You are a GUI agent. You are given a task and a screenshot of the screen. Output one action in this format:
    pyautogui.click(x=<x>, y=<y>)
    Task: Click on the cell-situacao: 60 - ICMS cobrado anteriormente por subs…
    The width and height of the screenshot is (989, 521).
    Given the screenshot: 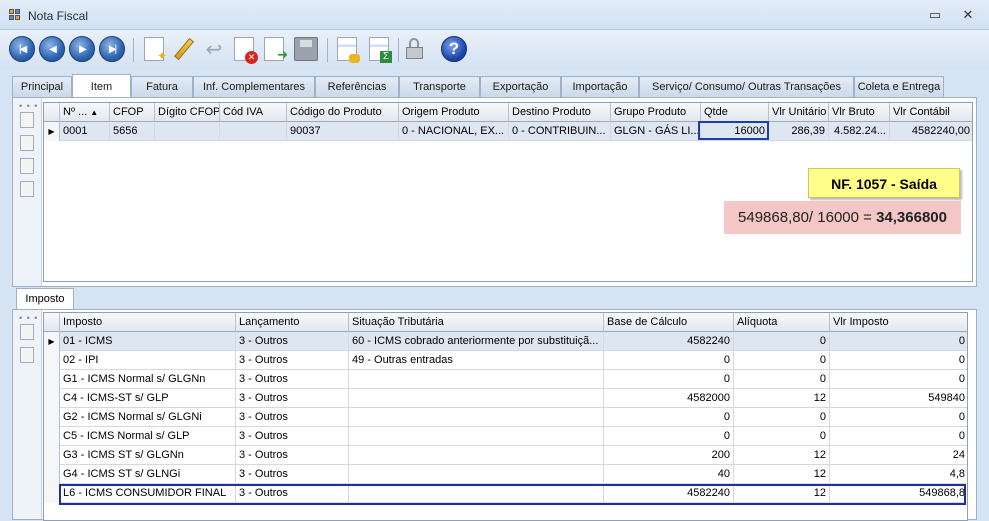 What is the action you would take?
    pyautogui.click(x=476, y=341)
    